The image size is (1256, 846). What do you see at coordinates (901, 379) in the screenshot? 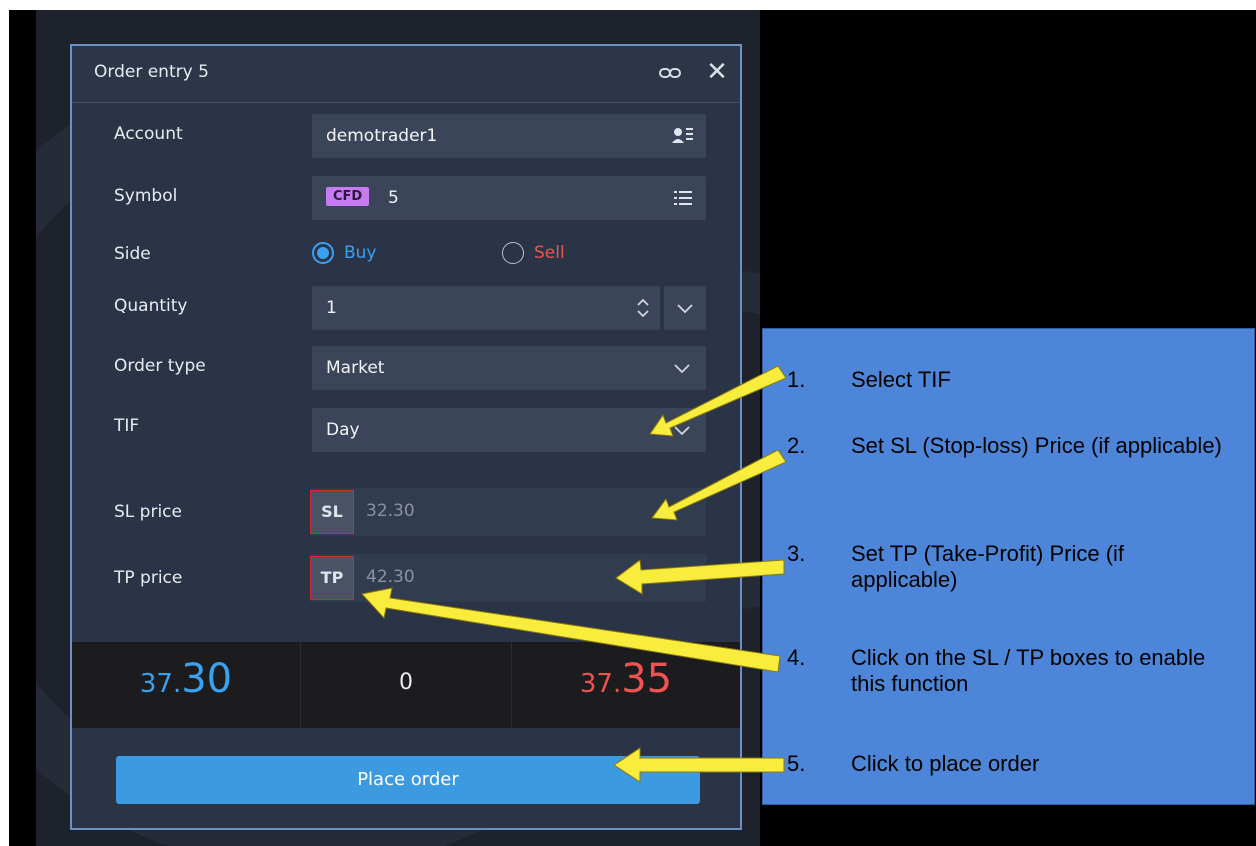
I see `step-text: Select TIF` at bounding box center [901, 379].